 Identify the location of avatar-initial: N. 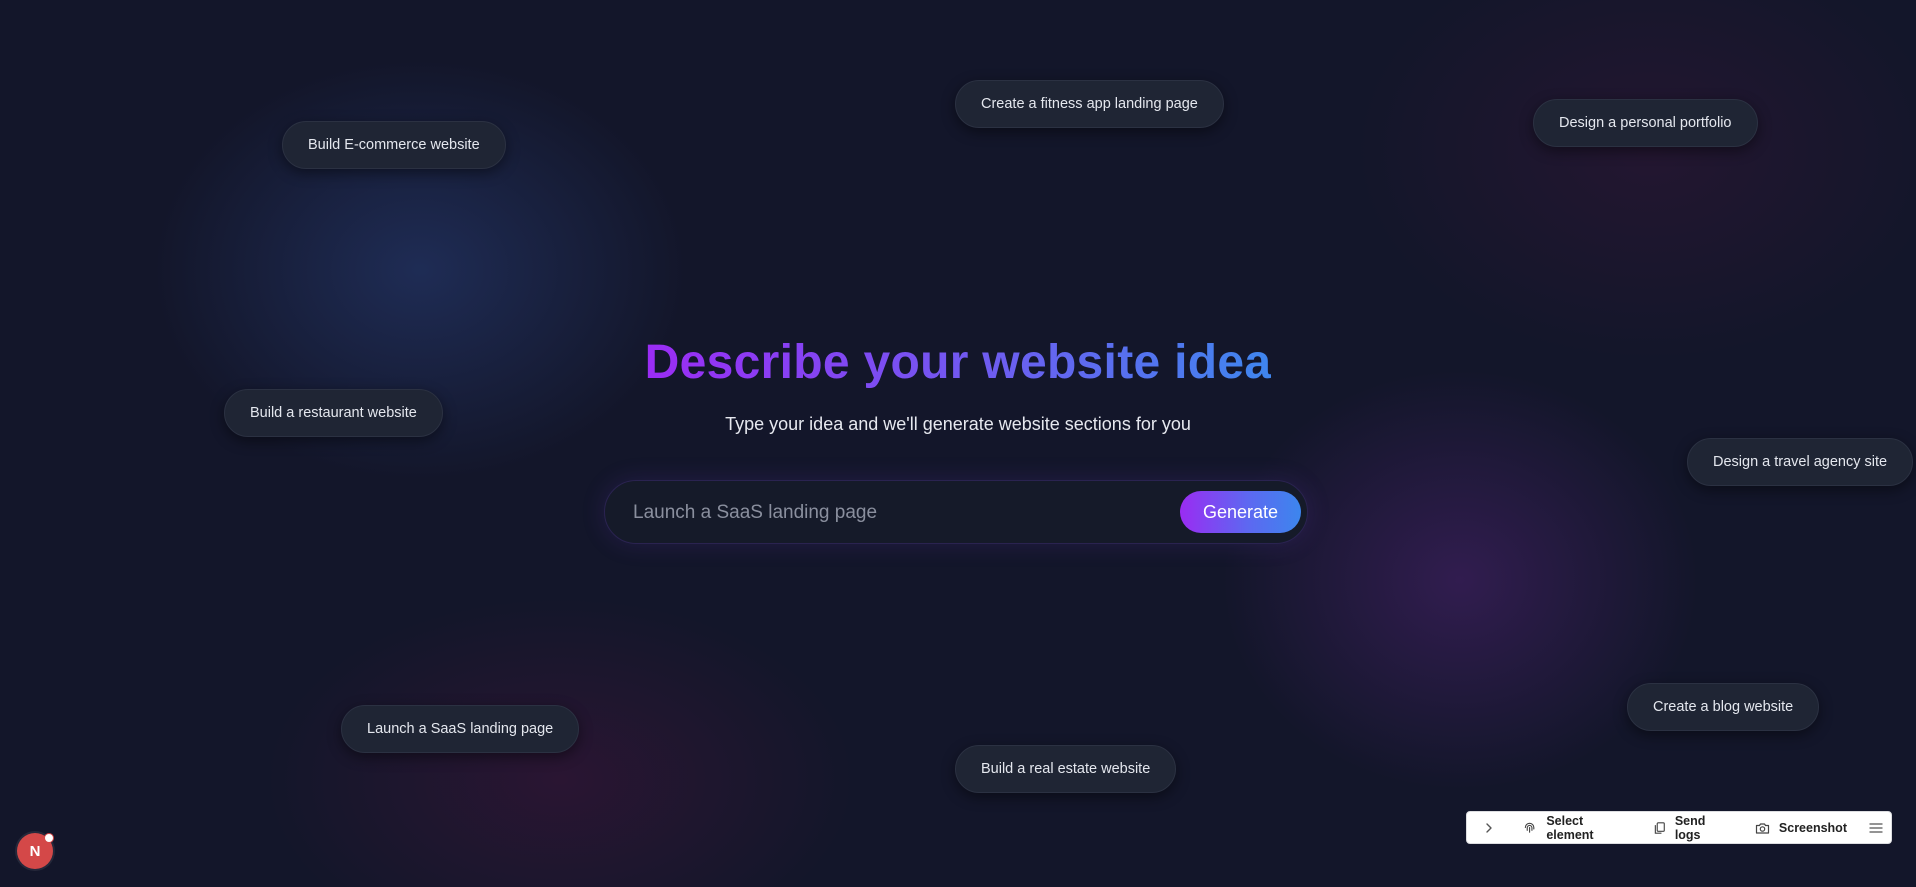
(35, 851).